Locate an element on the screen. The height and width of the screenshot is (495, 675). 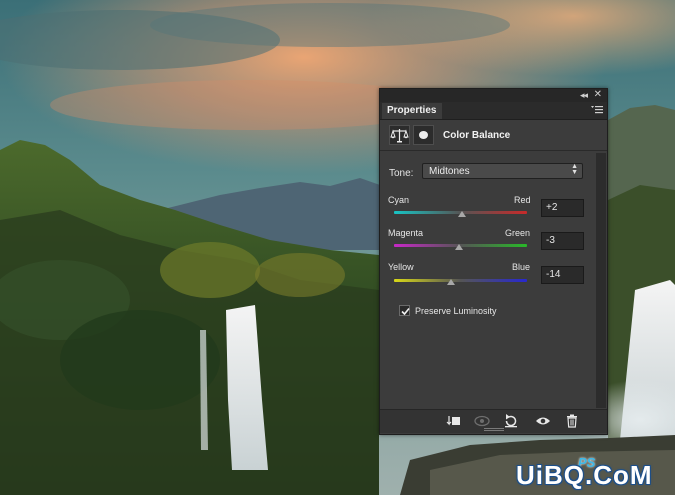
reset-icon is located at coordinates (511, 421).